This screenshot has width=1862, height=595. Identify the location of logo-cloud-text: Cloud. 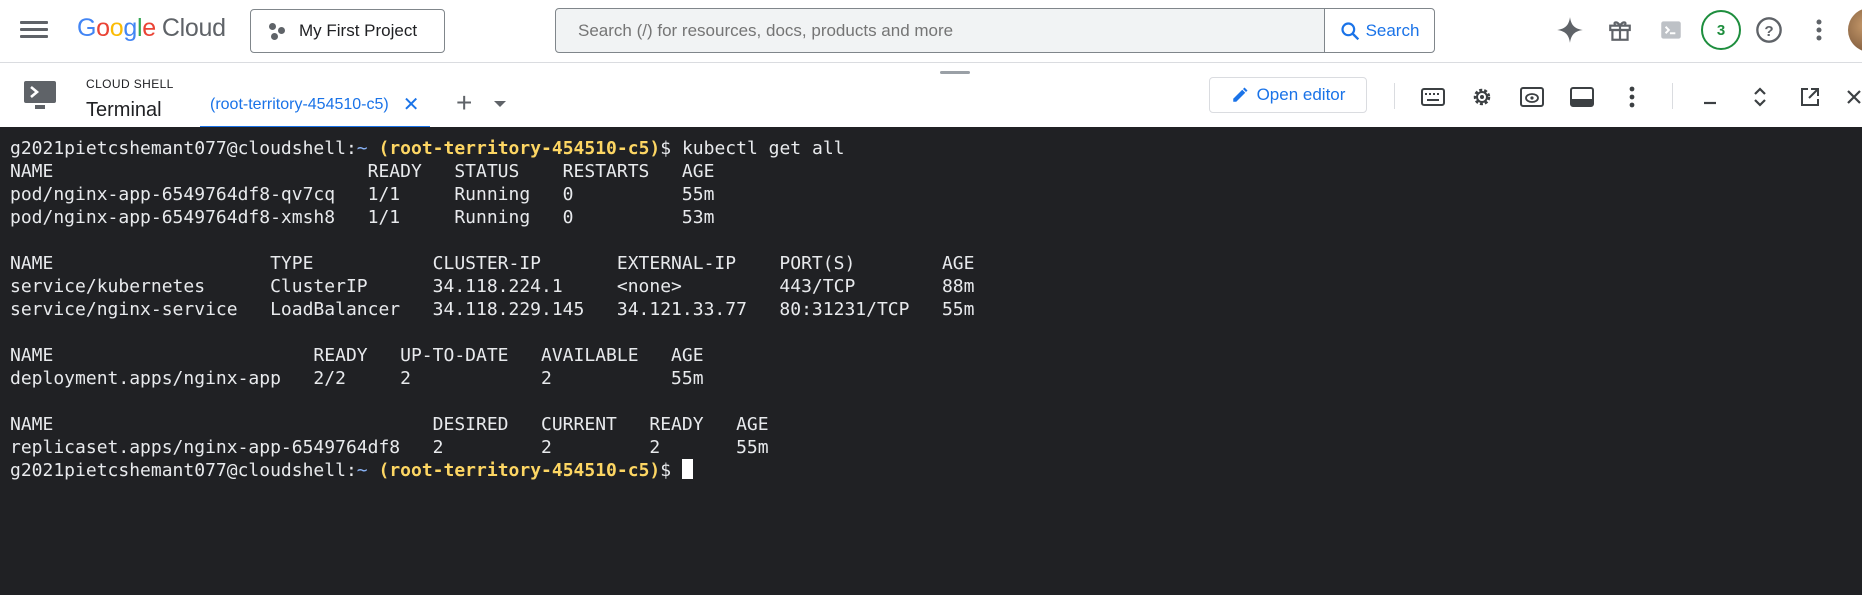
(193, 28).